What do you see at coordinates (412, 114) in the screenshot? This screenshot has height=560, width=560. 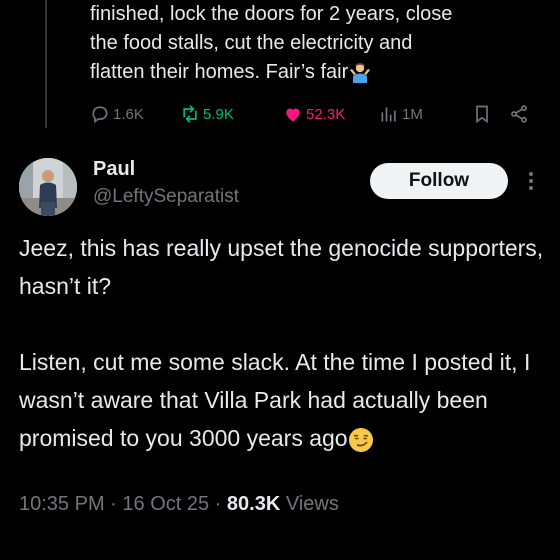 I see `views-count: 1M` at bounding box center [412, 114].